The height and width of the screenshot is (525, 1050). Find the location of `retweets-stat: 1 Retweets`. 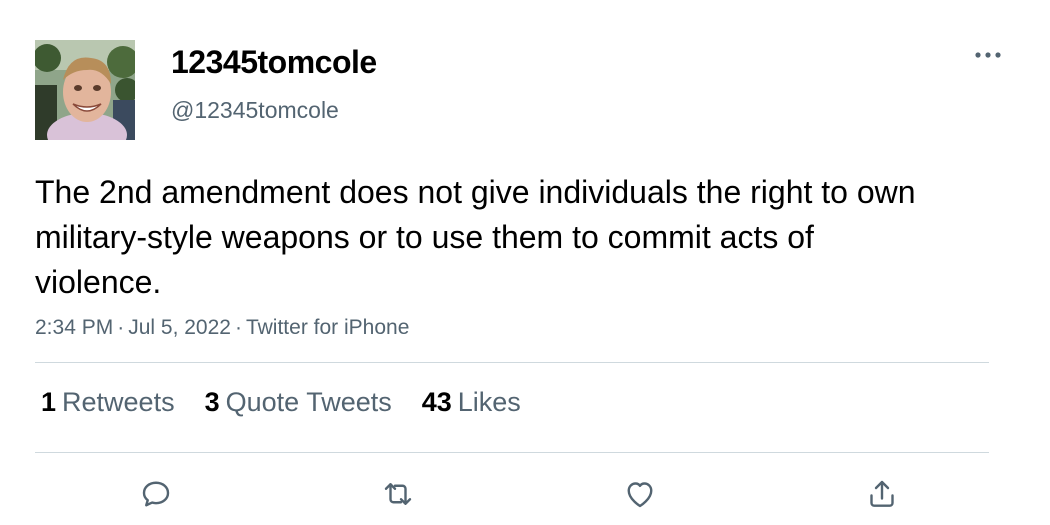

retweets-stat: 1 Retweets is located at coordinates (108, 402).